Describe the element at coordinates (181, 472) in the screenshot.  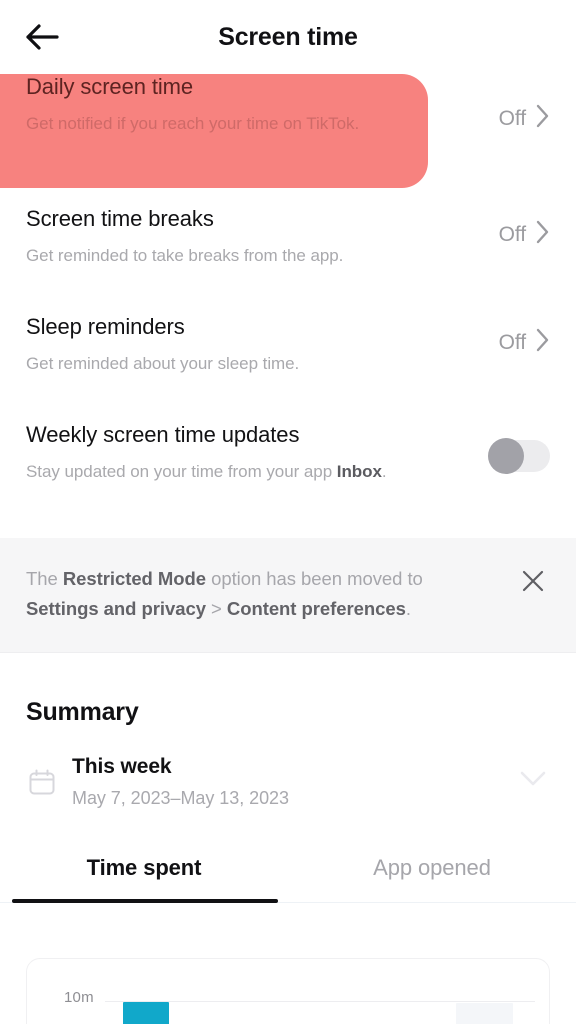
I see `setting-subtitle-prefix: Stay updated on your time from your app` at that location.